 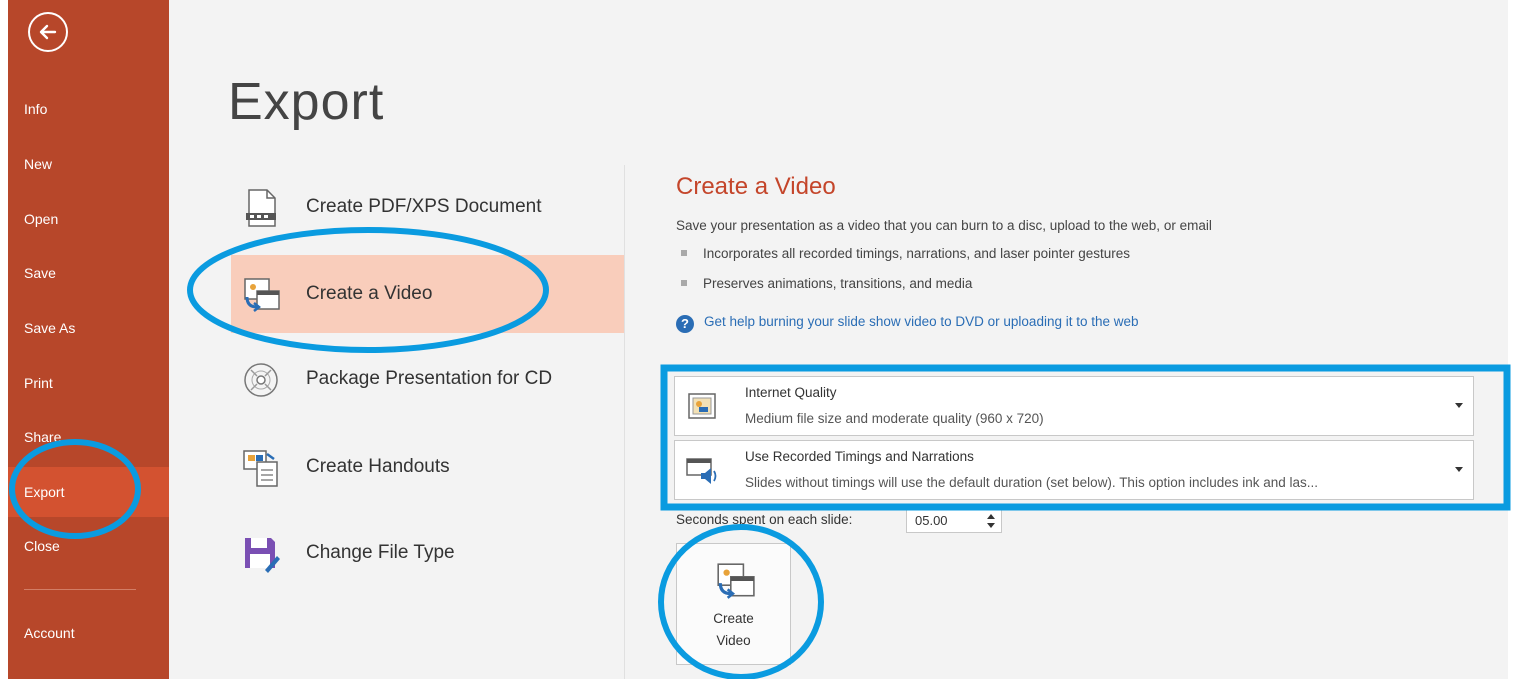 I want to click on option-package-cd: Package Presentation for CD, so click(x=428, y=379).